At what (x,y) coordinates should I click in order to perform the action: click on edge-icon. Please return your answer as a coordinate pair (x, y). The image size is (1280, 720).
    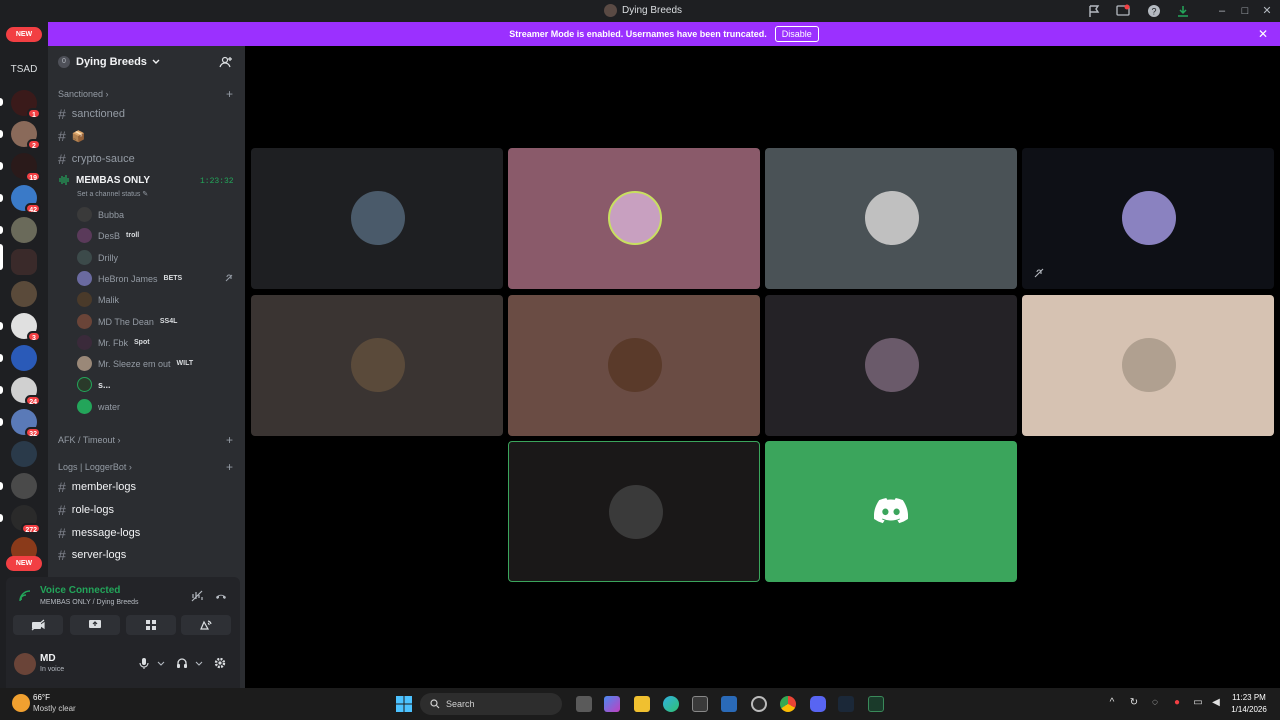
    Looking at the image, I should click on (671, 704).